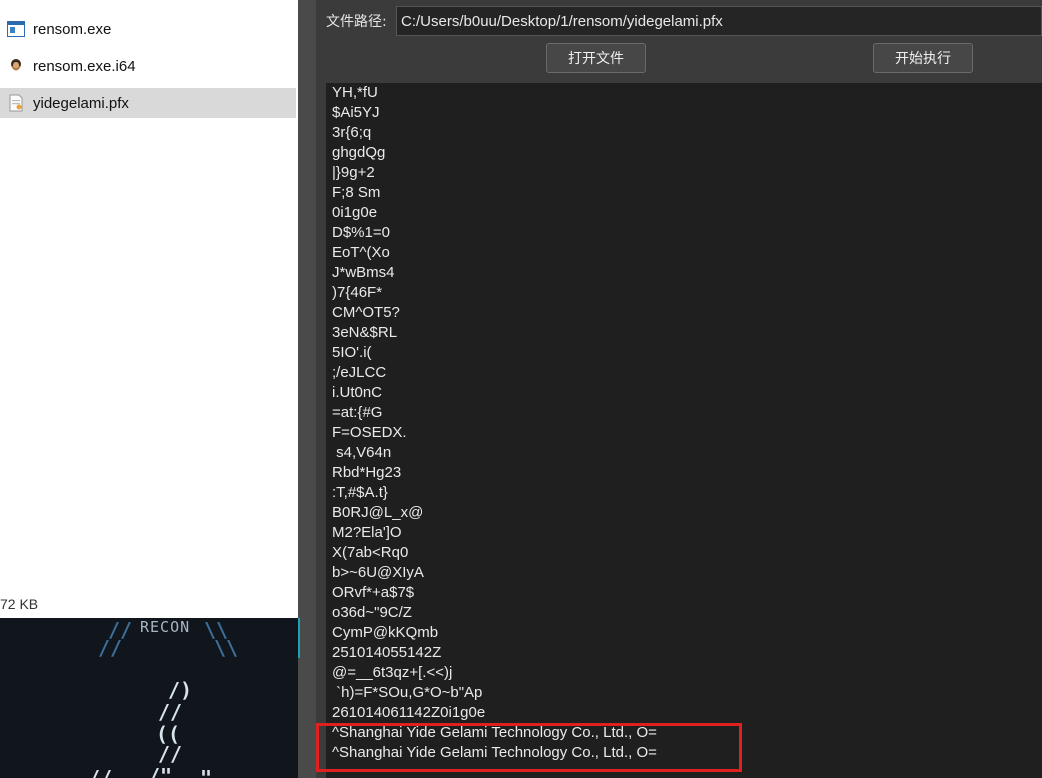 Image resolution: width=1042 pixels, height=778 pixels. I want to click on file-name: rensom.exe.i64, so click(84, 66).